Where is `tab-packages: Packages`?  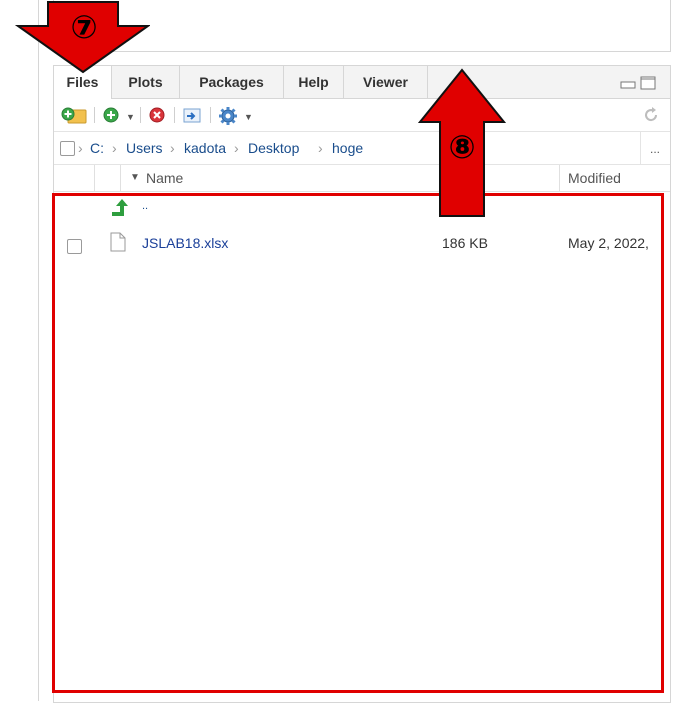 tab-packages: Packages is located at coordinates (232, 82).